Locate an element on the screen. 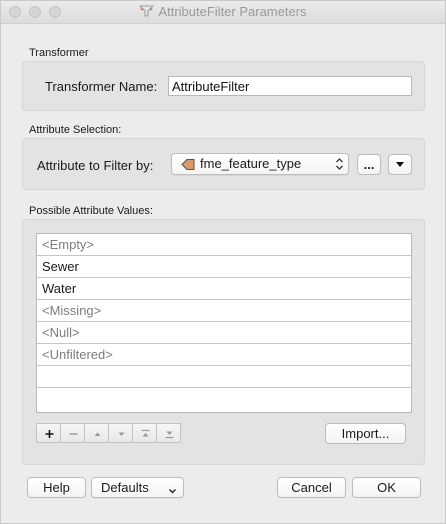  list-item: <Unfiltered> is located at coordinates (224, 355).